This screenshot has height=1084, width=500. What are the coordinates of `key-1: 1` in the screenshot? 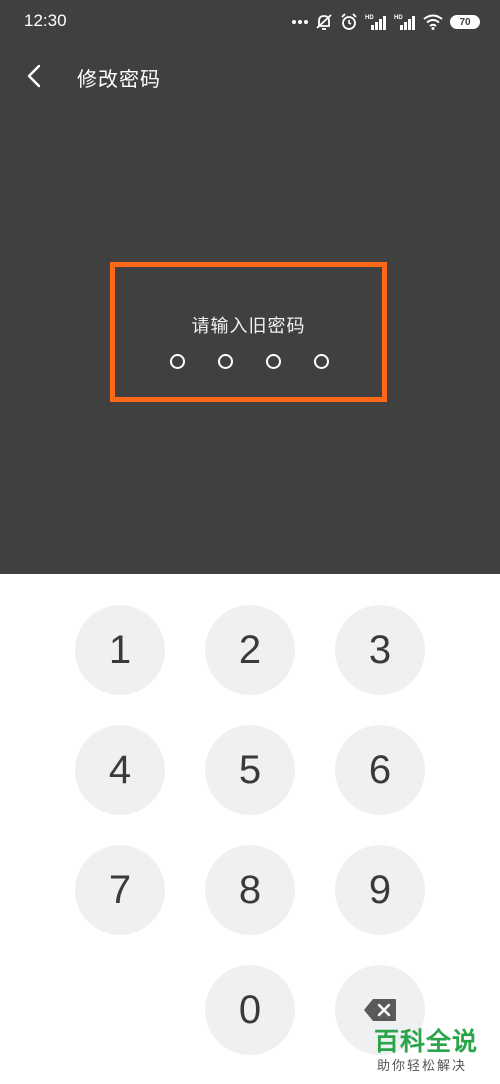 It's located at (120, 650).